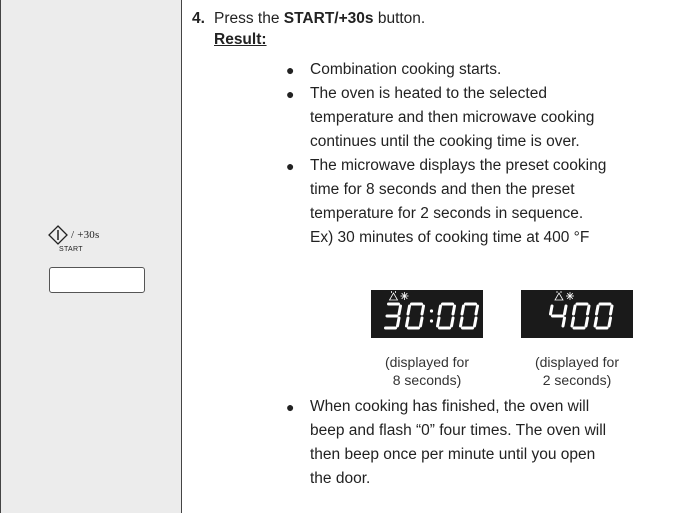  Describe the element at coordinates (427, 371) in the screenshot. I see `display-caption: (displayed for 8 seconds)` at that location.